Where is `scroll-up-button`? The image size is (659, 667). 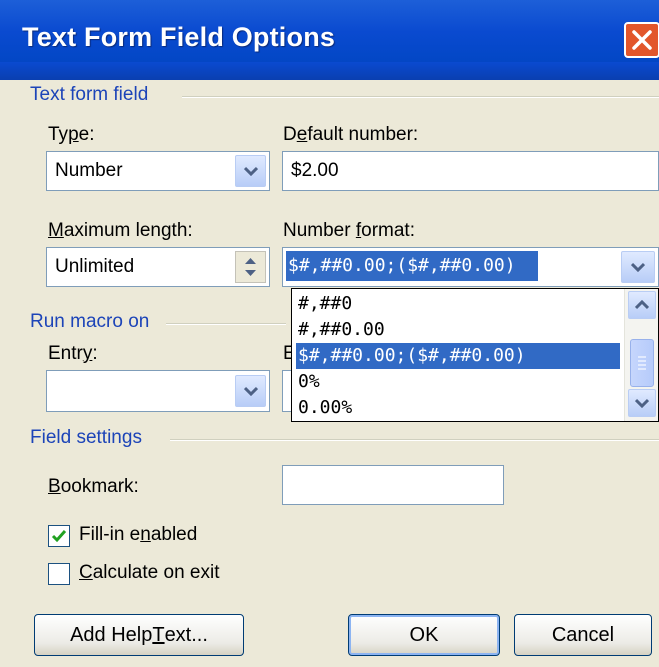
scroll-up-button is located at coordinates (642, 305).